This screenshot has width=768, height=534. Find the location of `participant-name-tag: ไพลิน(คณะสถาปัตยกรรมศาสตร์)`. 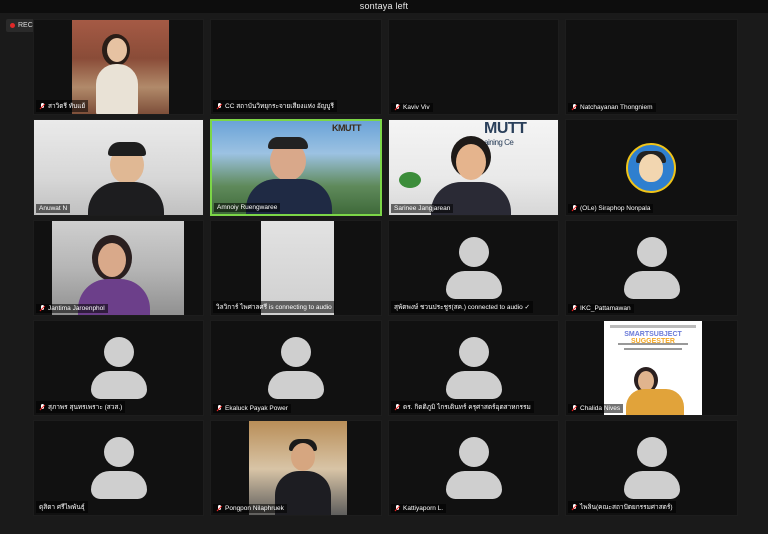

participant-name-tag: ไพลิน(คณะสถาปัตยกรรมศาสตร์) is located at coordinates (622, 507).